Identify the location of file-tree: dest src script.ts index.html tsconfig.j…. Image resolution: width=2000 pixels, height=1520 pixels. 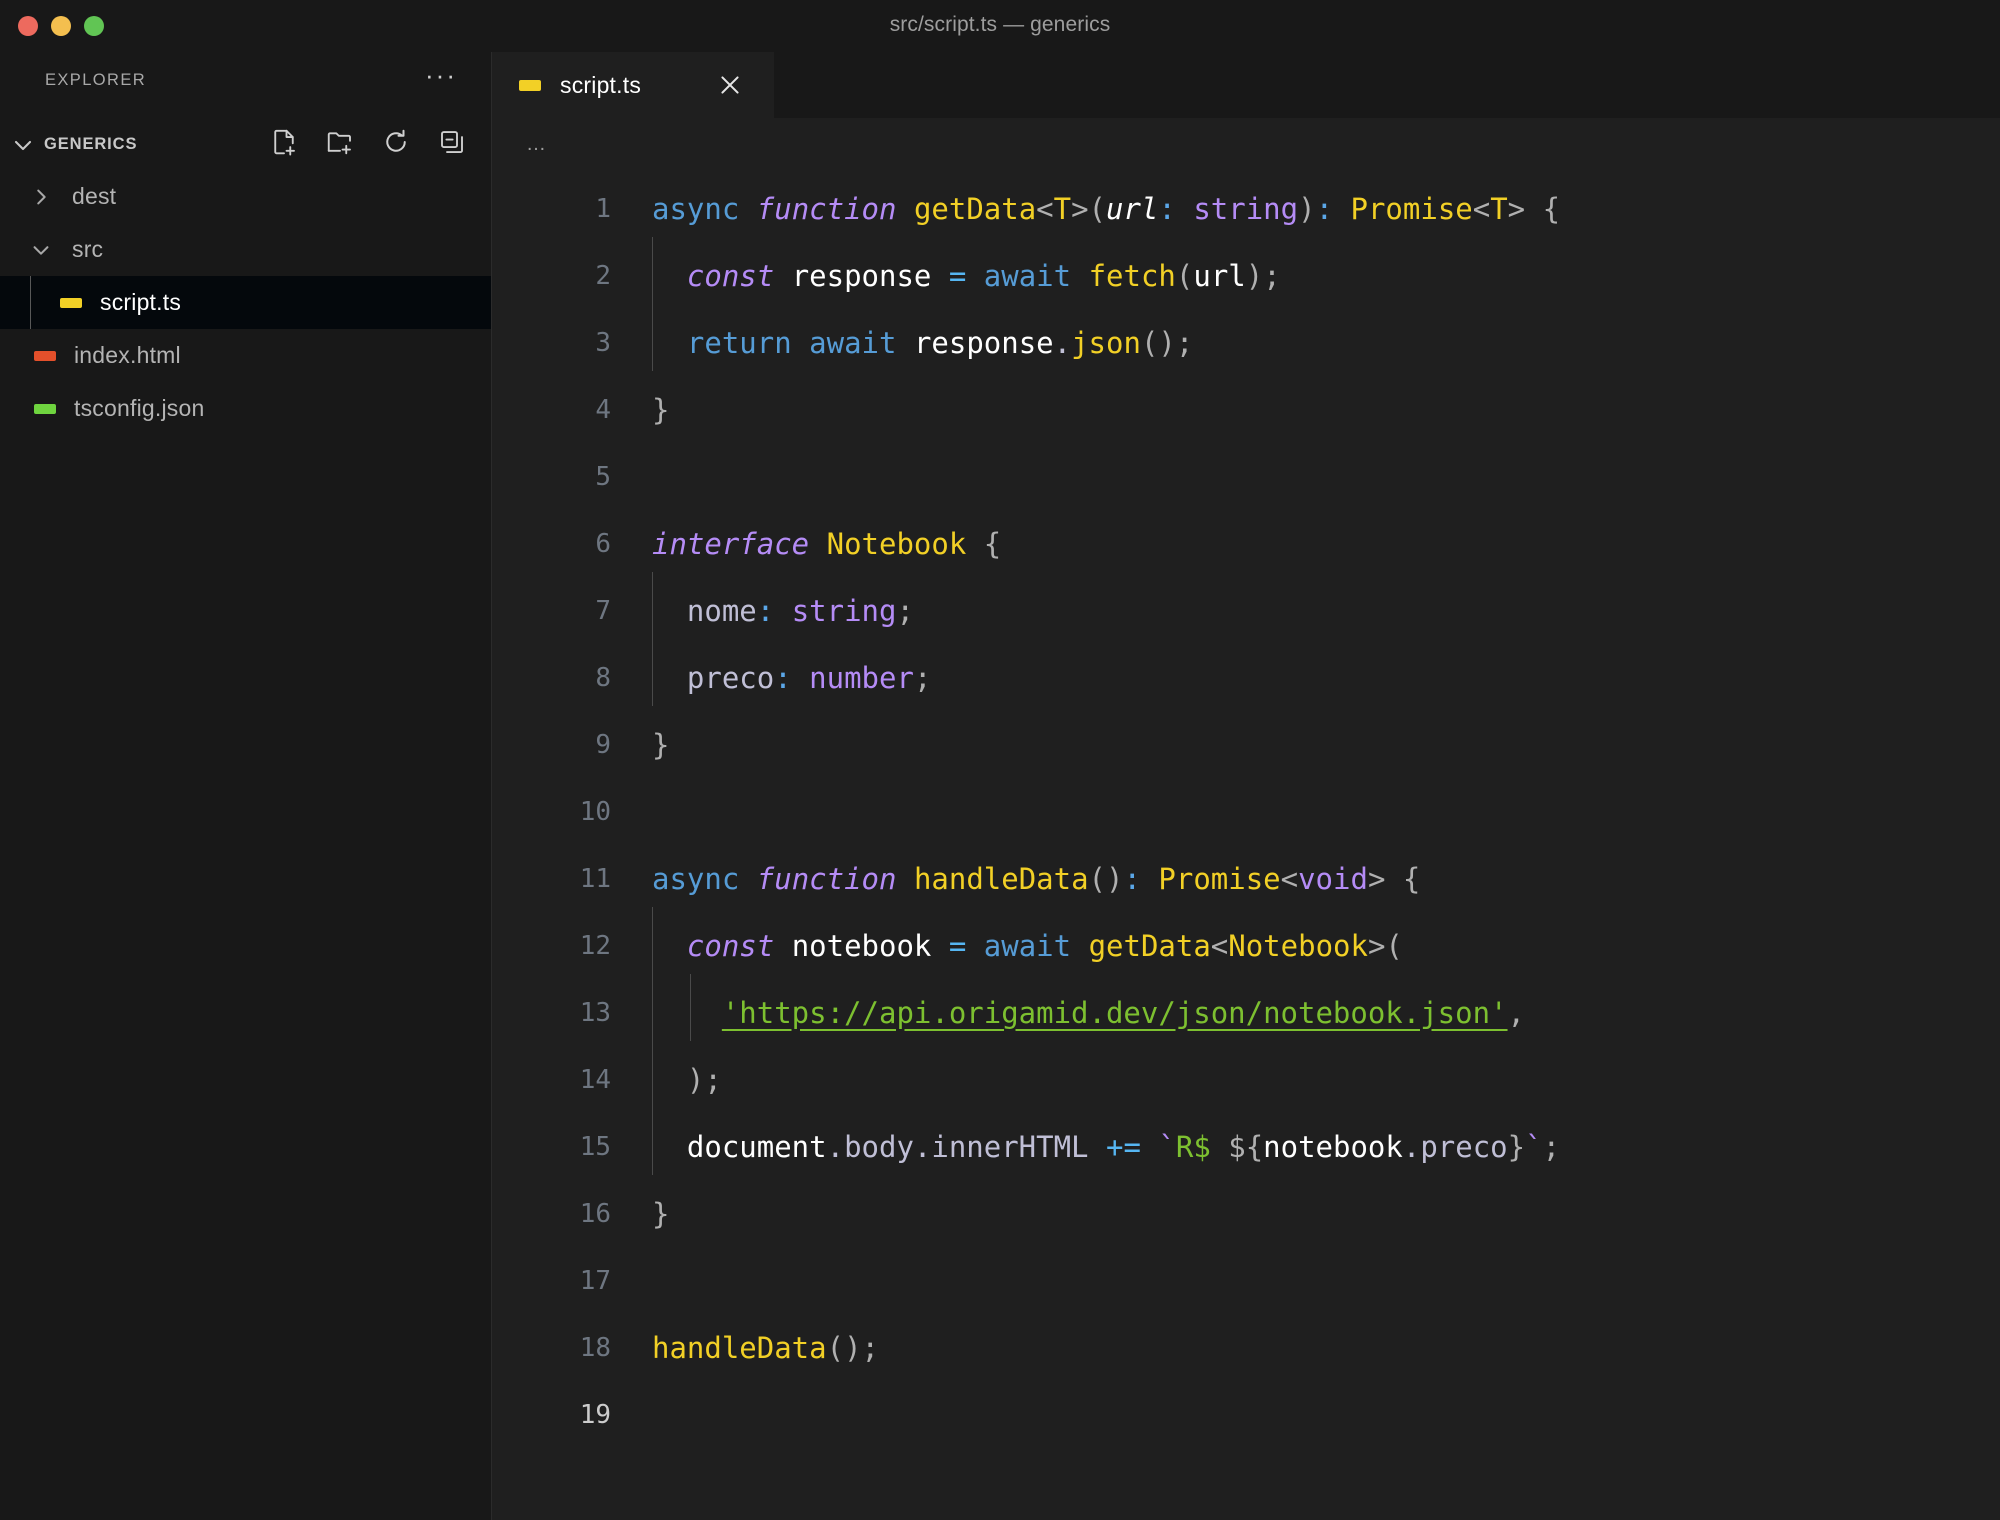
(245, 302).